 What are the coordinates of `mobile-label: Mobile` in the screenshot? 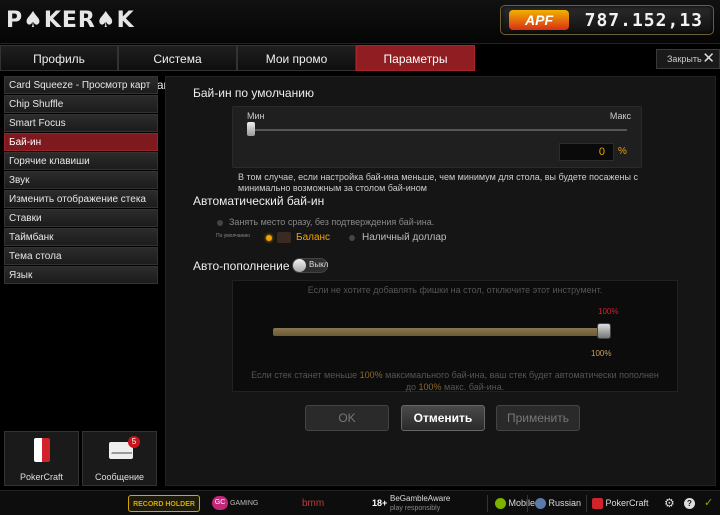 It's located at (522, 503).